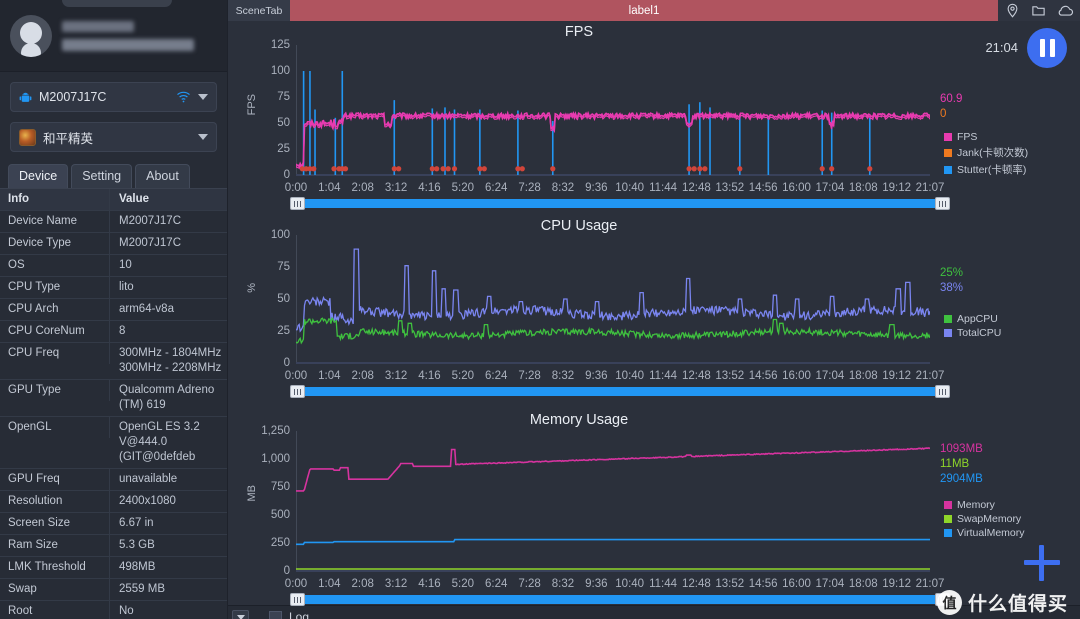  What do you see at coordinates (1012, 10) in the screenshot?
I see `location-pin-icon` at bounding box center [1012, 10].